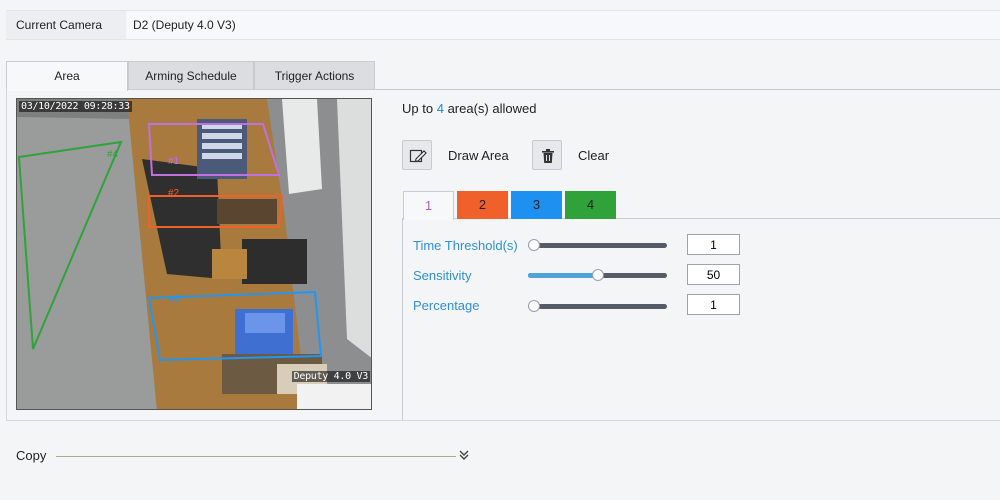 The width and height of the screenshot is (1000, 500). I want to click on sensitivity-label: Sensitivity, so click(442, 275).